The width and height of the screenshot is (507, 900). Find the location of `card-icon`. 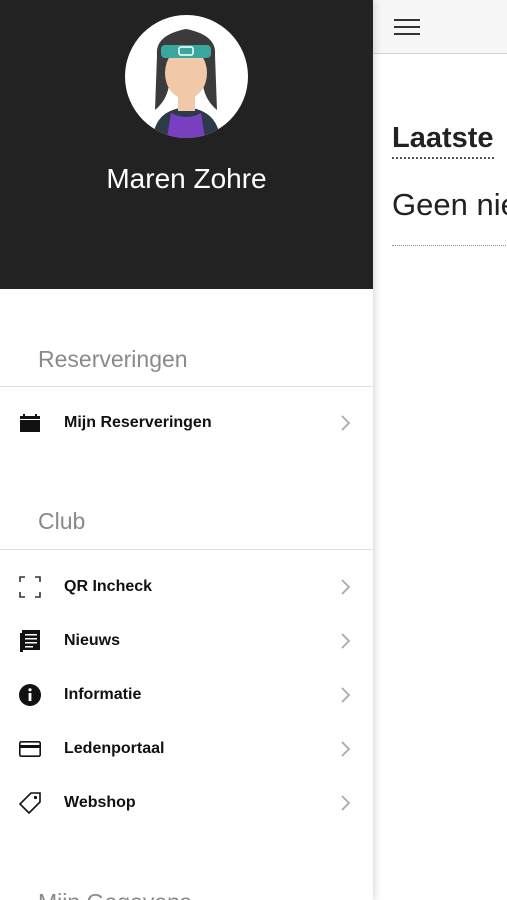

card-icon is located at coordinates (30, 749).